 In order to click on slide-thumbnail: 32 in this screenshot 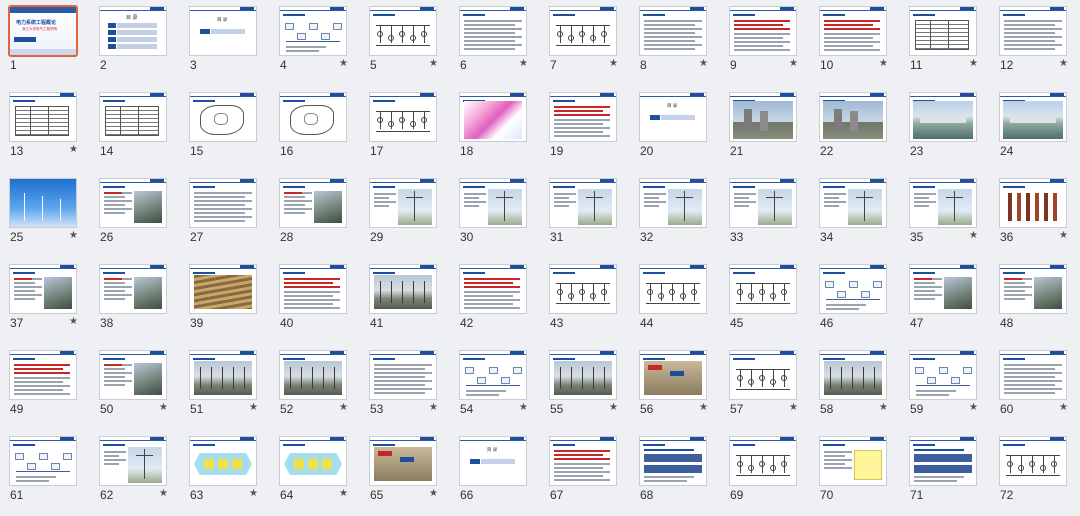, I will do `click(675, 215)`.